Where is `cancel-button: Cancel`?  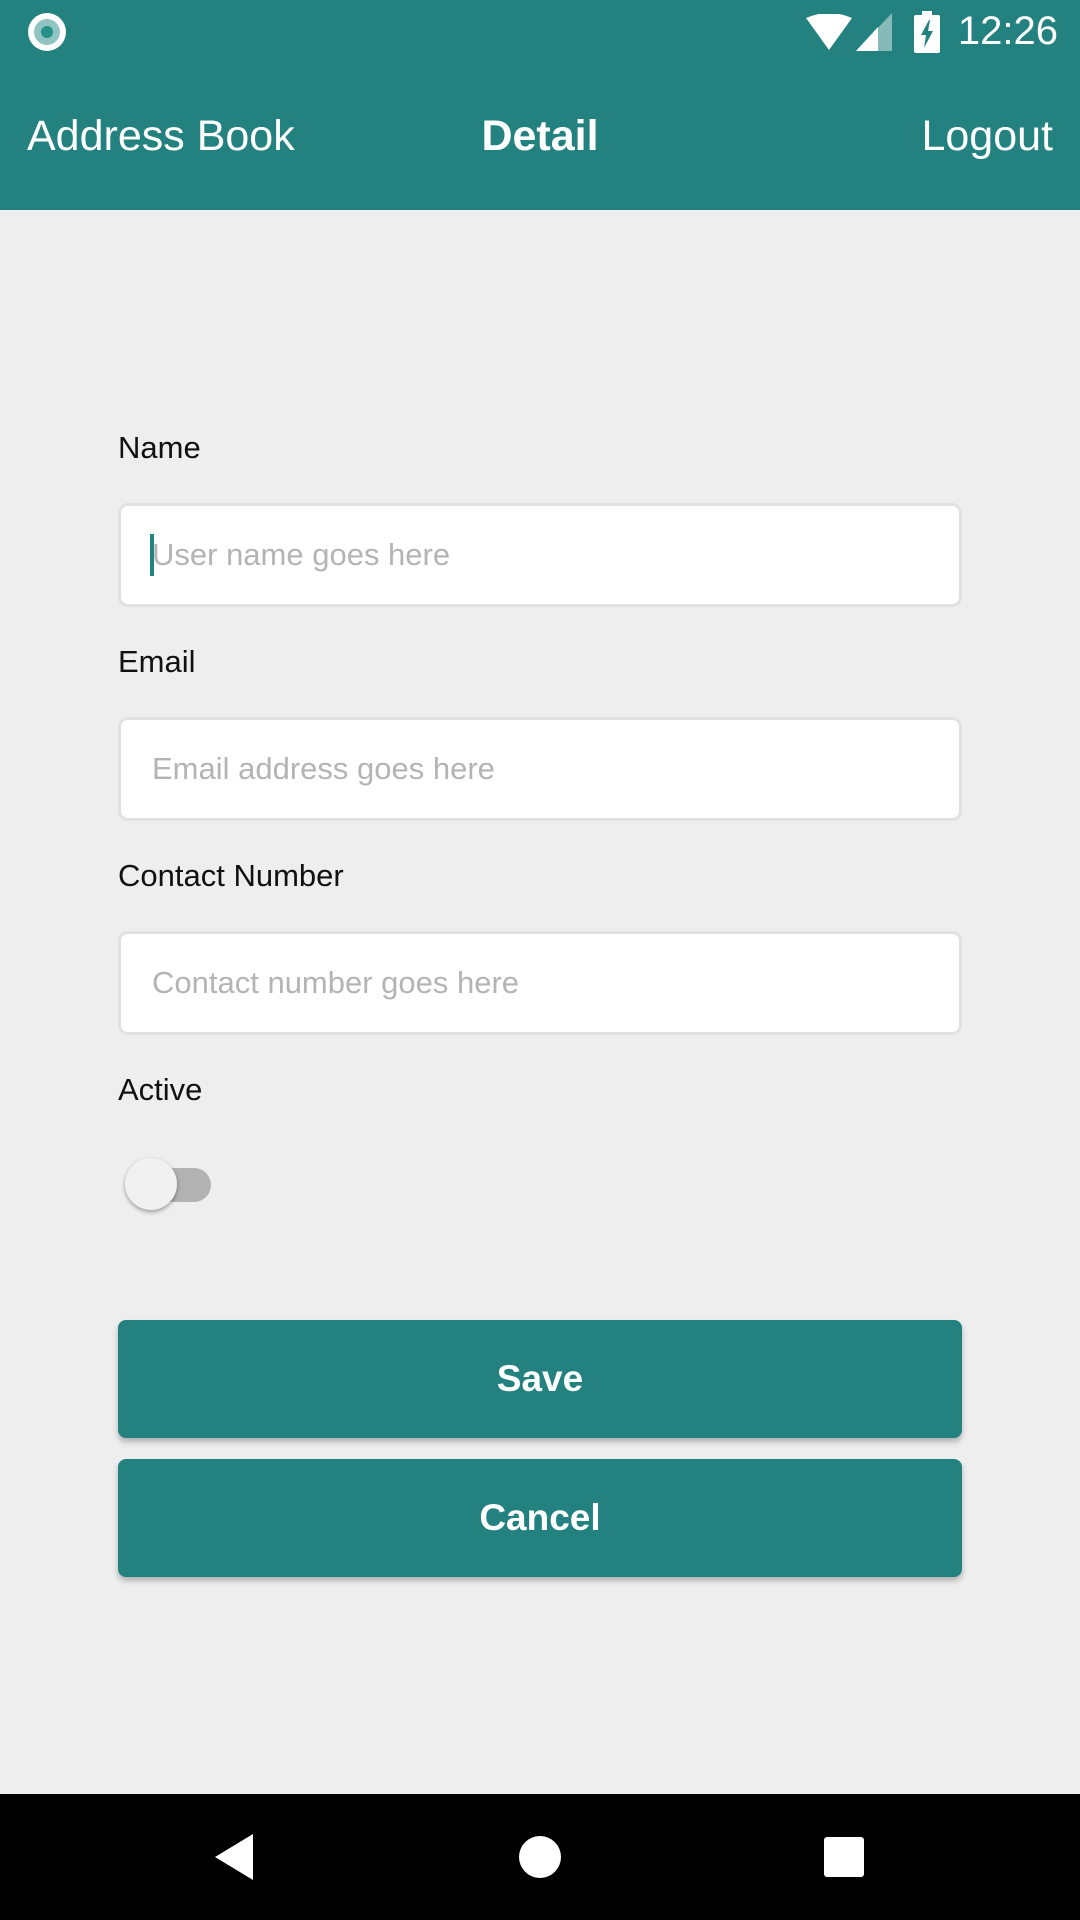 cancel-button: Cancel is located at coordinates (540, 1518).